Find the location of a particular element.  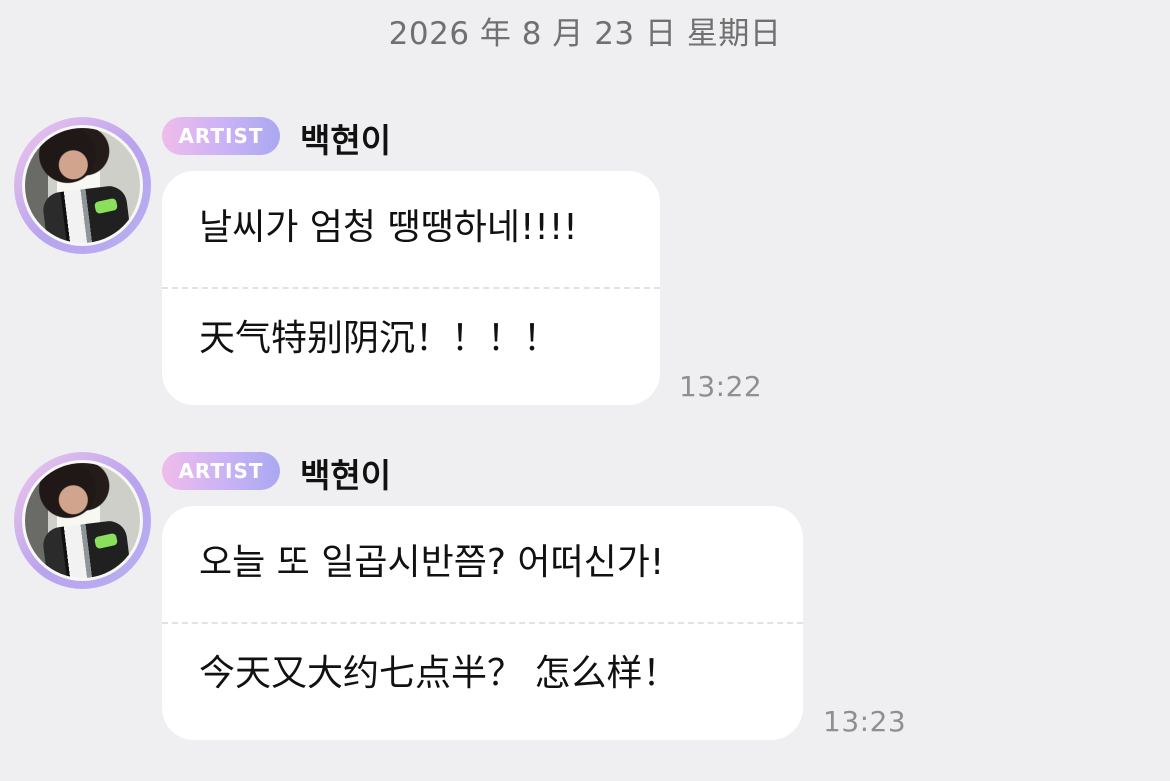

message-bubble: 날씨가 엄청 땡땡하네!!!! 天气特别阴沉！！！！ is located at coordinates (411, 288).